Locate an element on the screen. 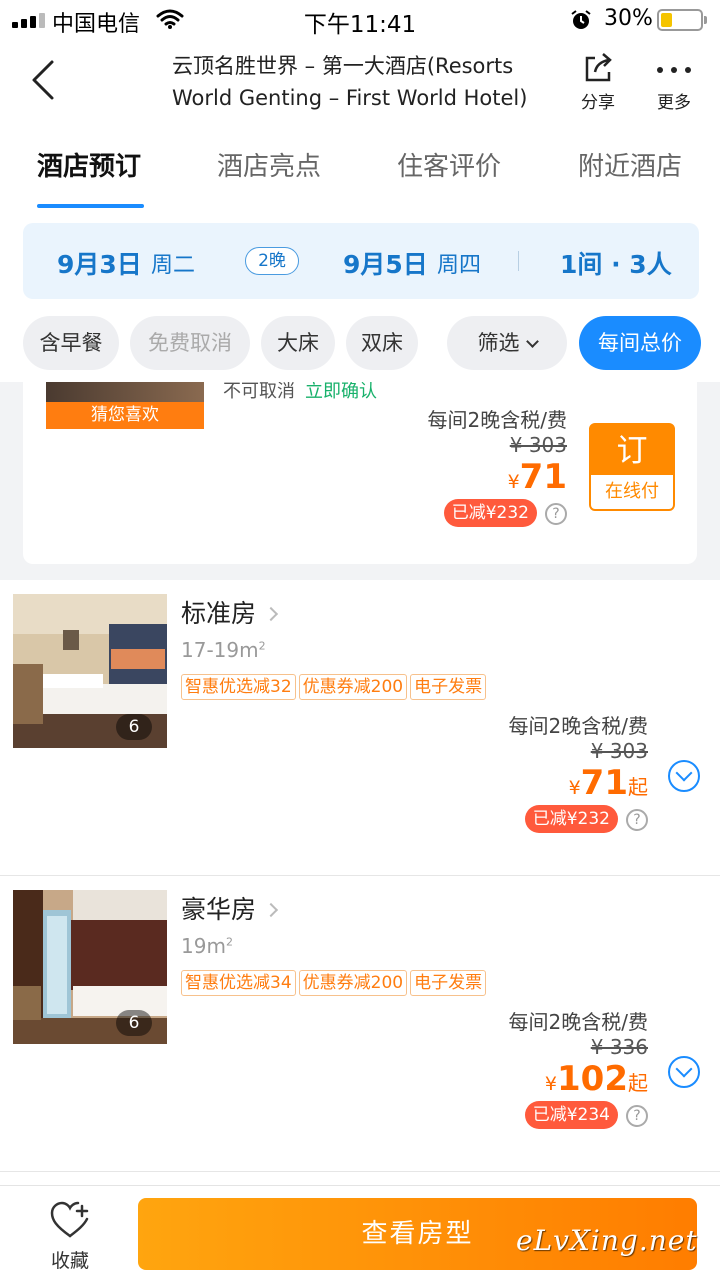  battery-fill is located at coordinates (666, 20).